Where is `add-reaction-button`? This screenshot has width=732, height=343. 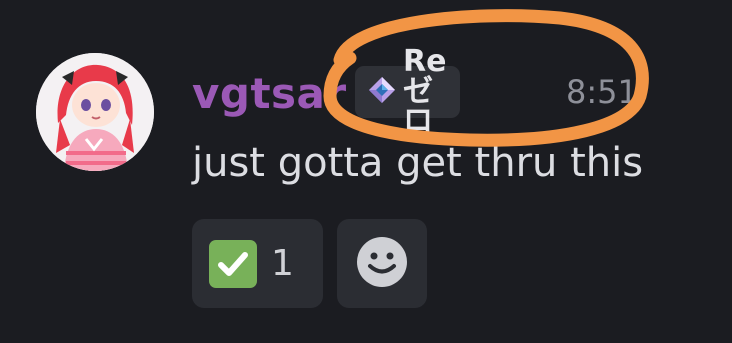 add-reaction-button is located at coordinates (382, 263).